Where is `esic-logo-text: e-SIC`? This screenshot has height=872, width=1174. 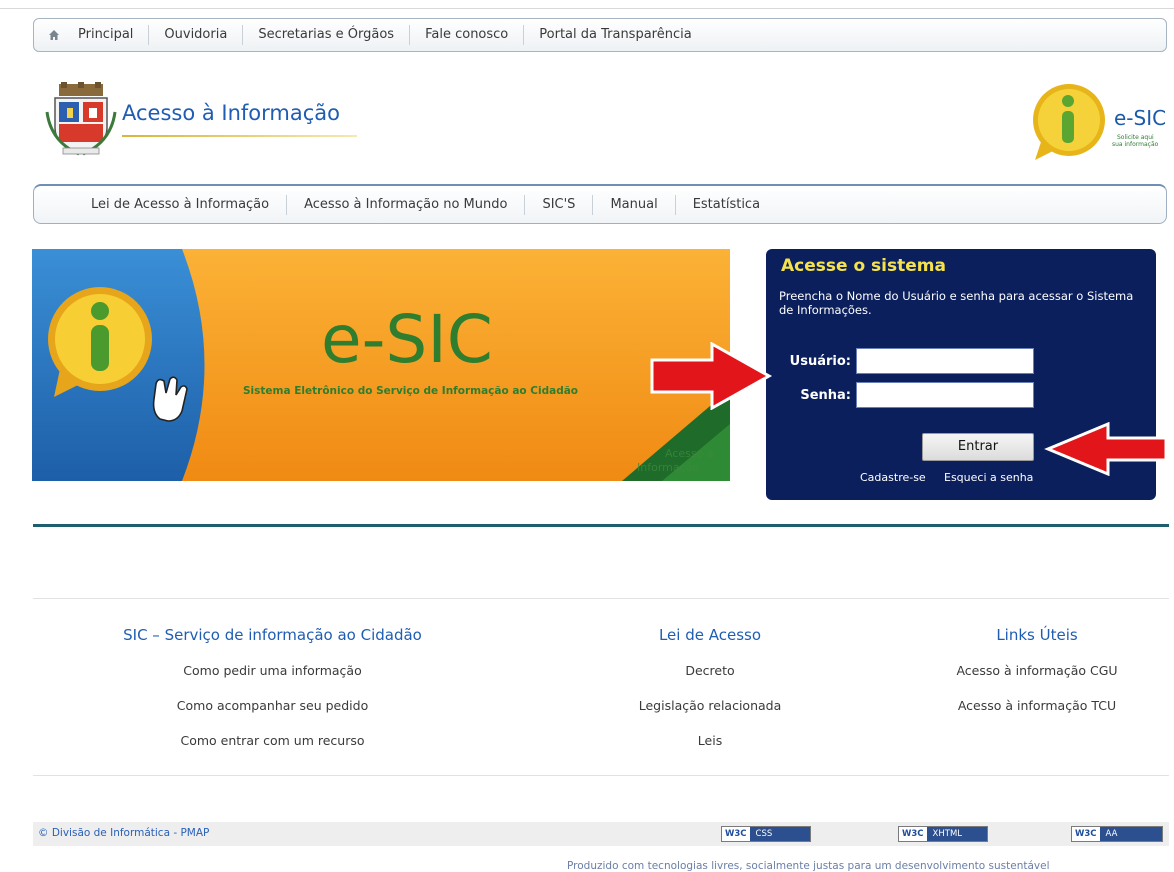 esic-logo-text: e-SIC is located at coordinates (1140, 118).